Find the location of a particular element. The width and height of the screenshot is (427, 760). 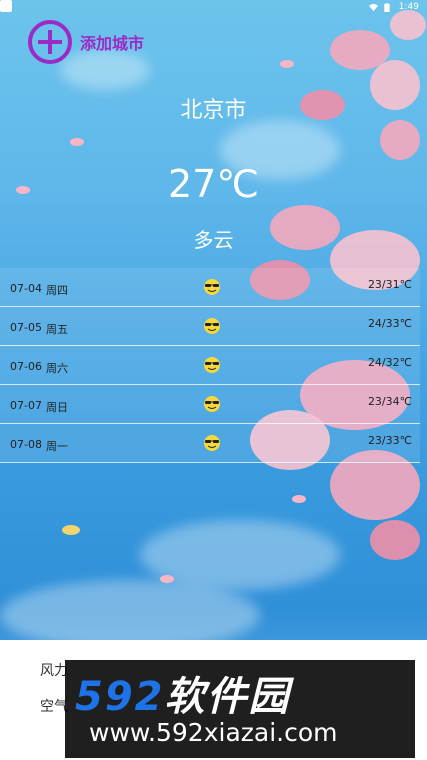

current-temperature: 27℃ is located at coordinates (213, 184).